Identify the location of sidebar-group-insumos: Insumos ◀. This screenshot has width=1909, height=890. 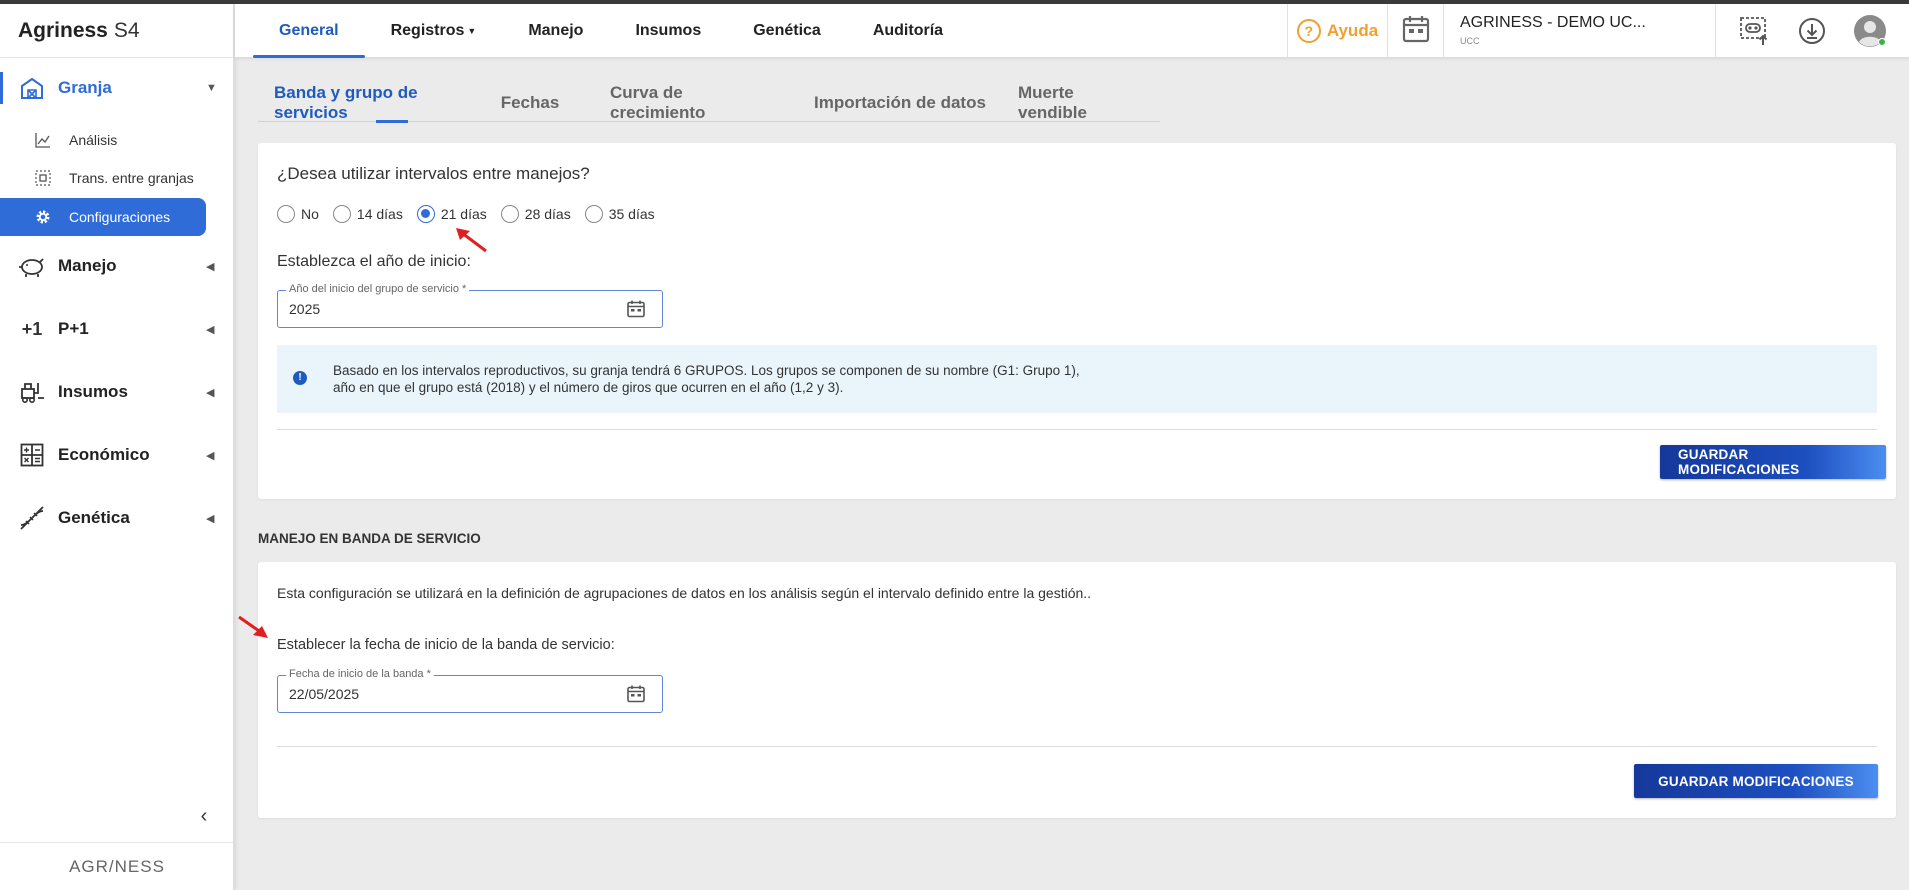
(117, 392).